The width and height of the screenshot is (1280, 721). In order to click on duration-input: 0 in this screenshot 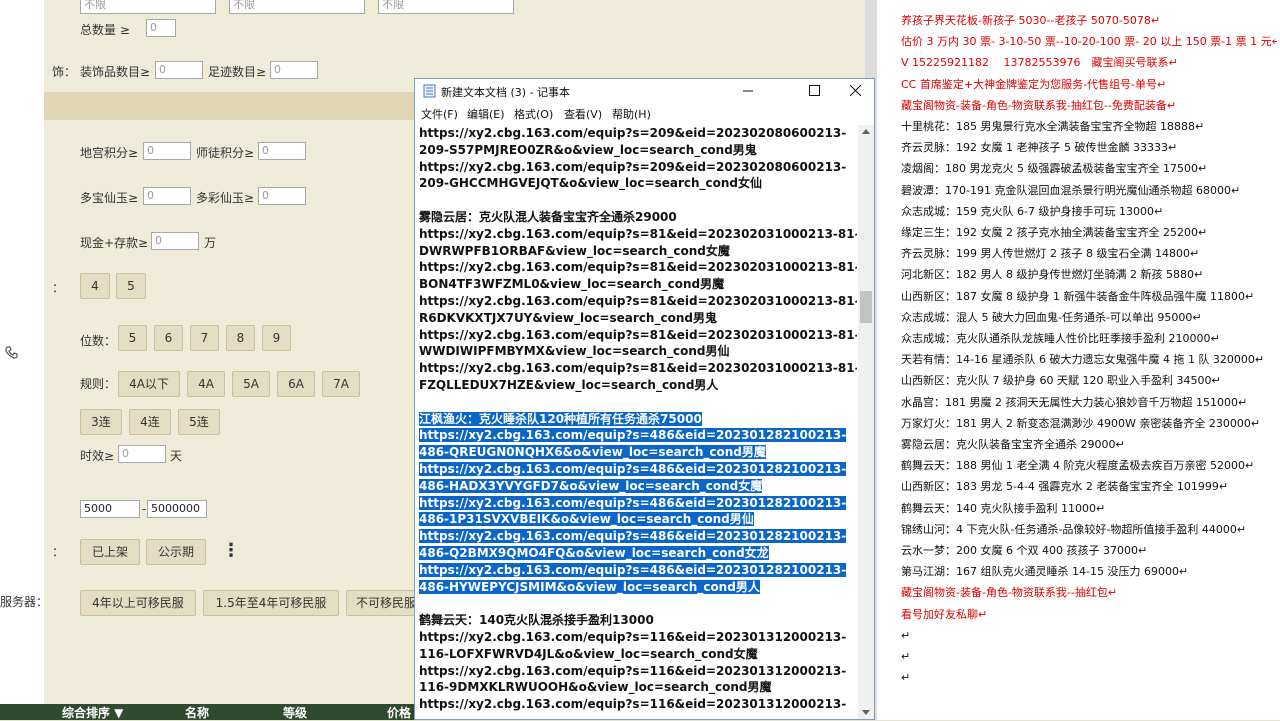, I will do `click(142, 454)`.